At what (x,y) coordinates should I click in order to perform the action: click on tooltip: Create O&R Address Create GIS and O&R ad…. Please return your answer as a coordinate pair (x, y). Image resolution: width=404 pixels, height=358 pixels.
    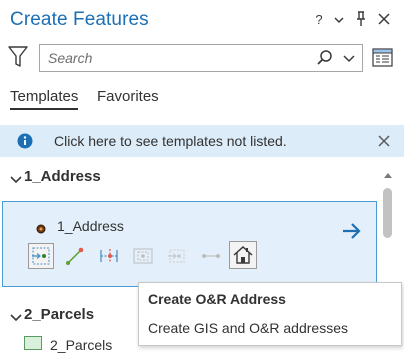
    Looking at the image, I should click on (270, 314).